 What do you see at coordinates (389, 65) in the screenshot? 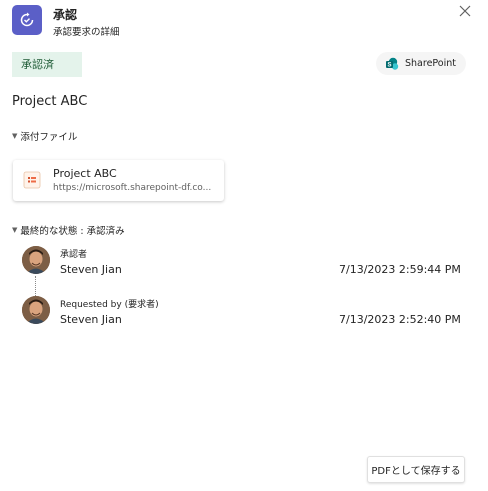
I see `svg-text: S` at bounding box center [389, 65].